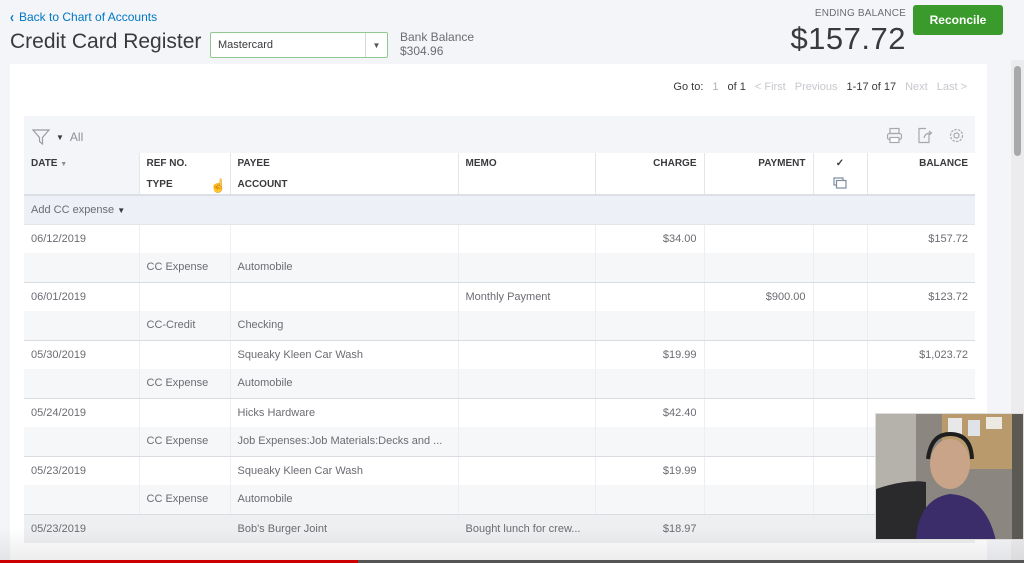 This screenshot has height=563, width=1024. I want to click on column-header-payee: PAYEE, so click(344, 163).